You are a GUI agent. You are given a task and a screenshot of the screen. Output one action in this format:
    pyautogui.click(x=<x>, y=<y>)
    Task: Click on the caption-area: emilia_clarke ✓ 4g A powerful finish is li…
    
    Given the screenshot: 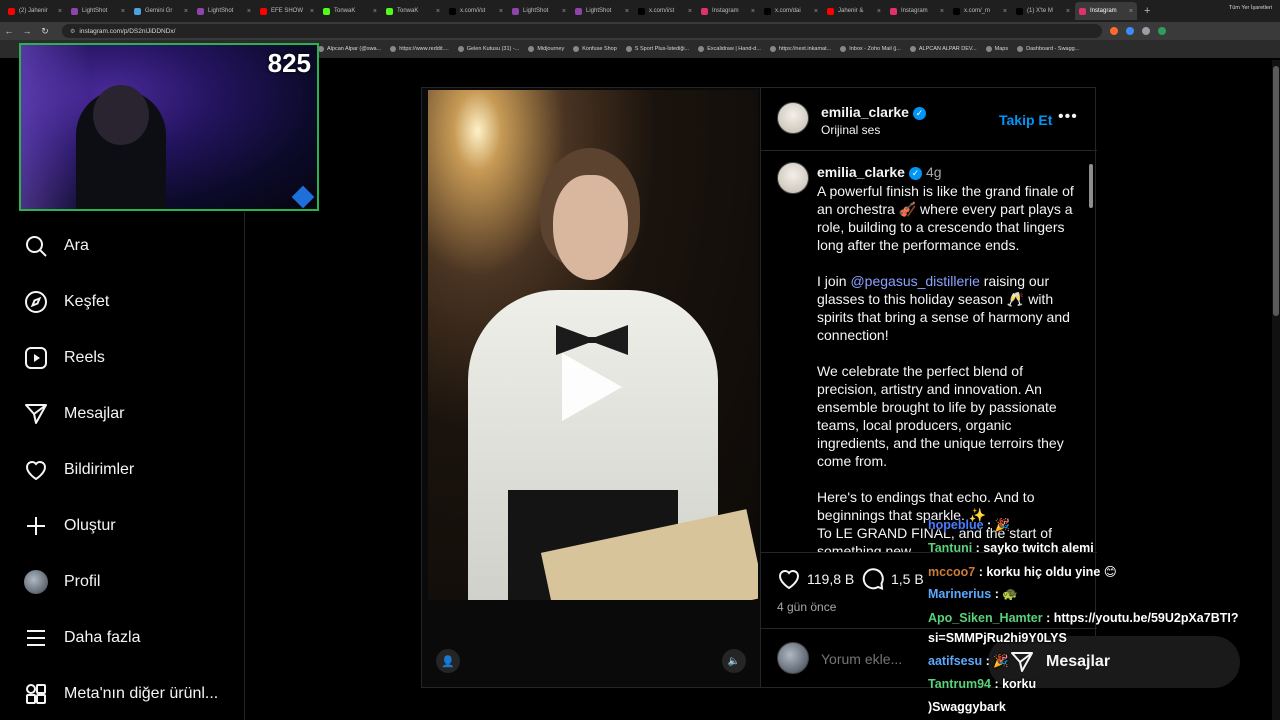 What is the action you would take?
    pyautogui.click(x=929, y=352)
    